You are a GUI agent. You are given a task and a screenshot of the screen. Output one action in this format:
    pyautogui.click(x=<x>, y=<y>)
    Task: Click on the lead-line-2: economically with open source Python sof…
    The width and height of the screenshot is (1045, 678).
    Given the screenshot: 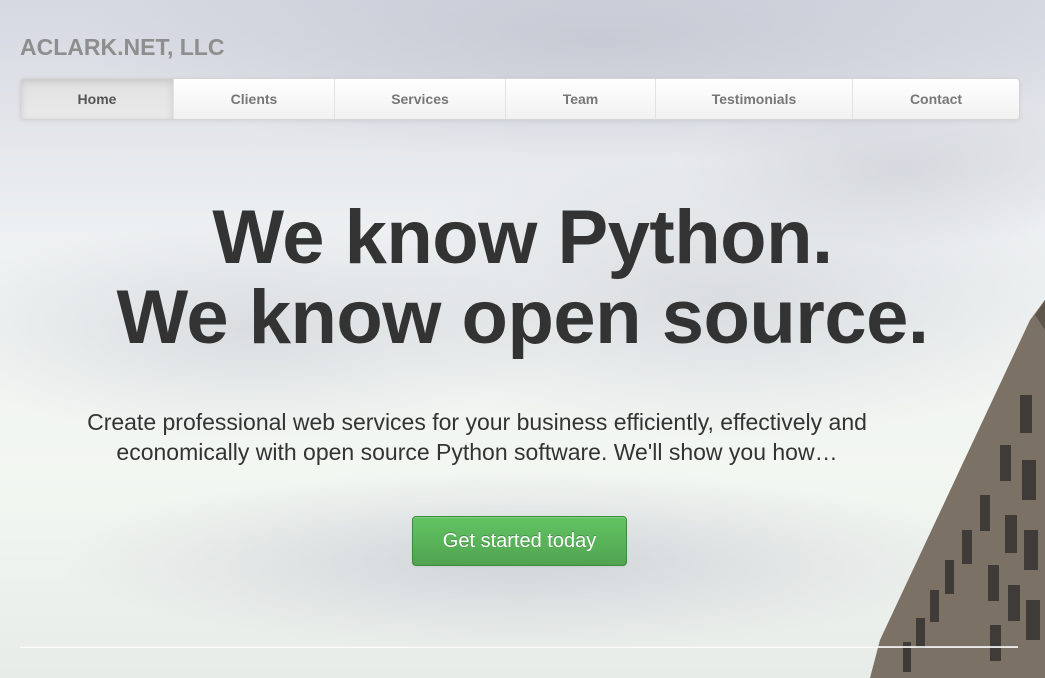 What is the action you would take?
    pyautogui.click(x=477, y=452)
    